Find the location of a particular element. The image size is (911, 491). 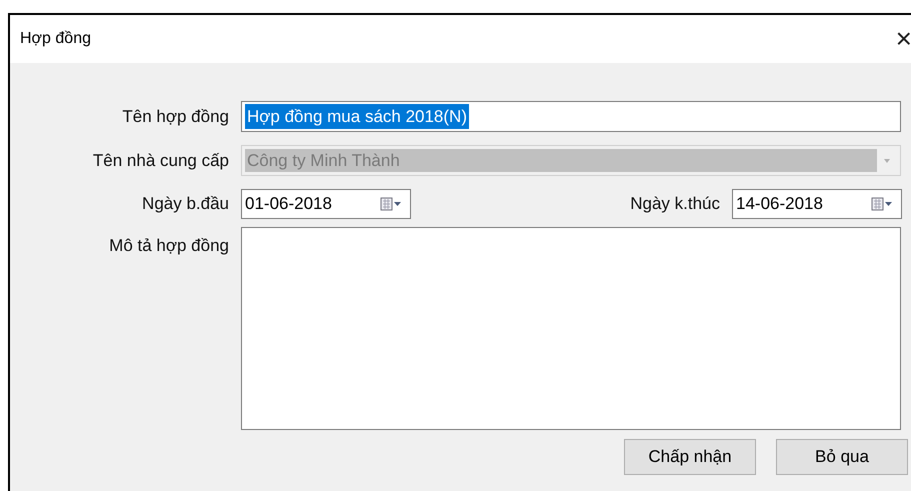

date-picker: 01-06-2018 is located at coordinates (326, 204).